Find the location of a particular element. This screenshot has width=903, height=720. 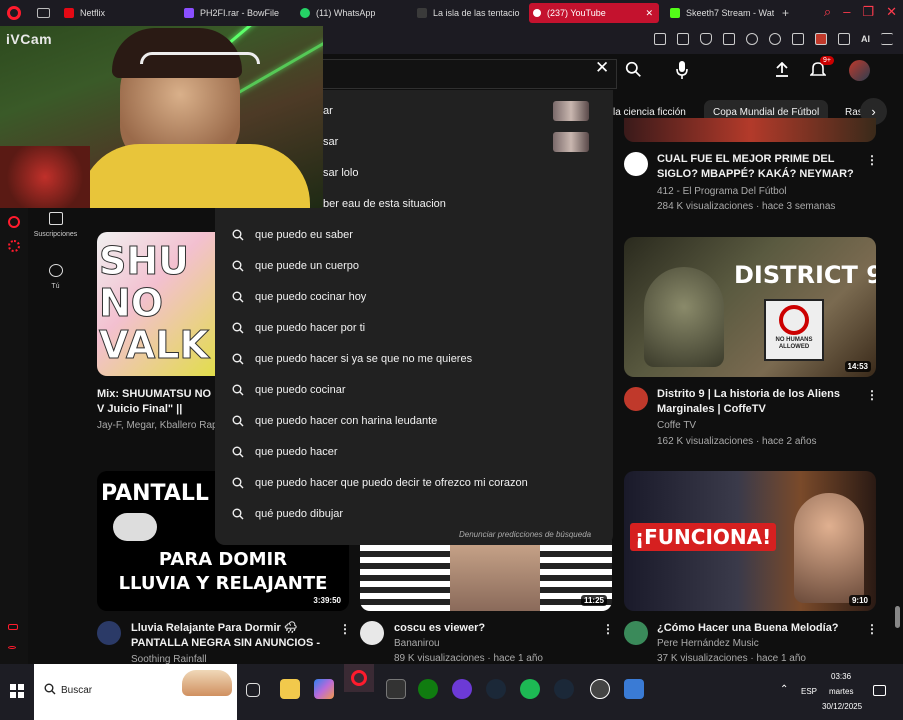

sidebar-settings-icon is located at coordinates (14, 246).